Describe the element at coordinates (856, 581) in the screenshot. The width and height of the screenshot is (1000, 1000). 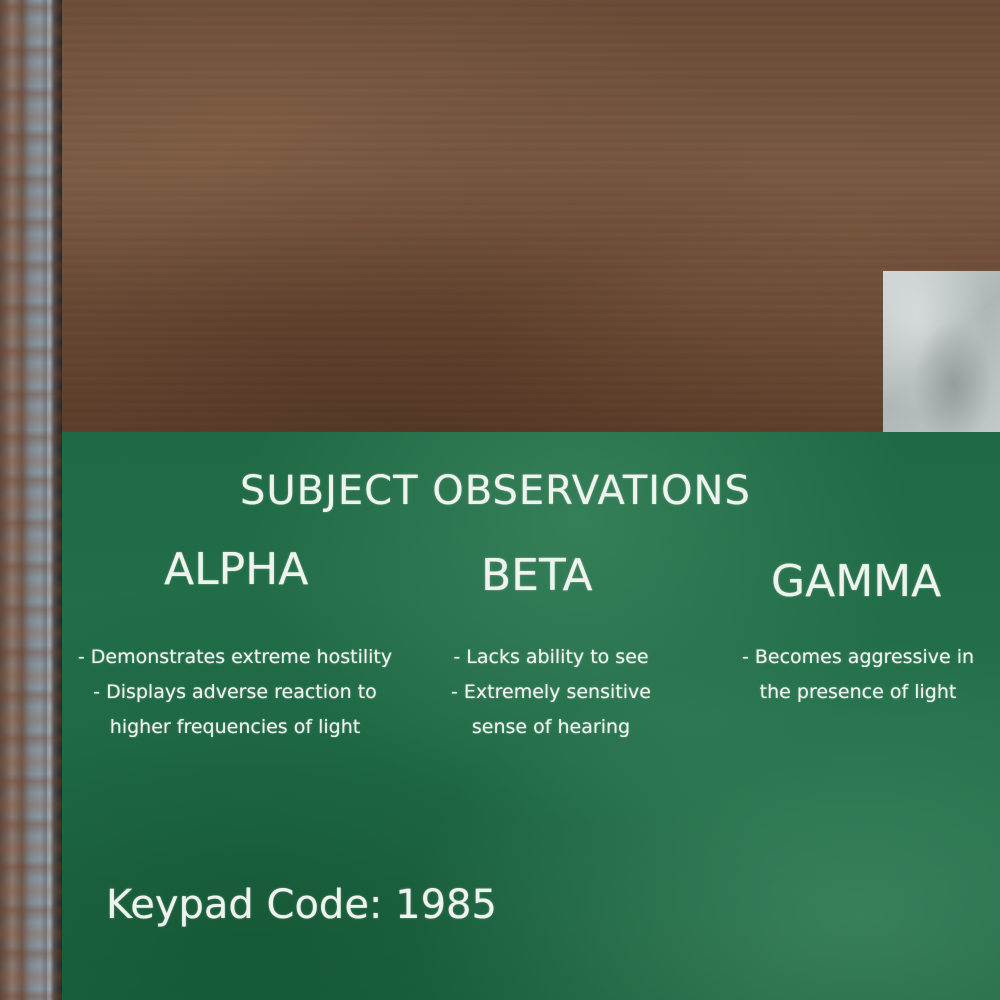
I see `gamma-heading: GAMMA` at that location.